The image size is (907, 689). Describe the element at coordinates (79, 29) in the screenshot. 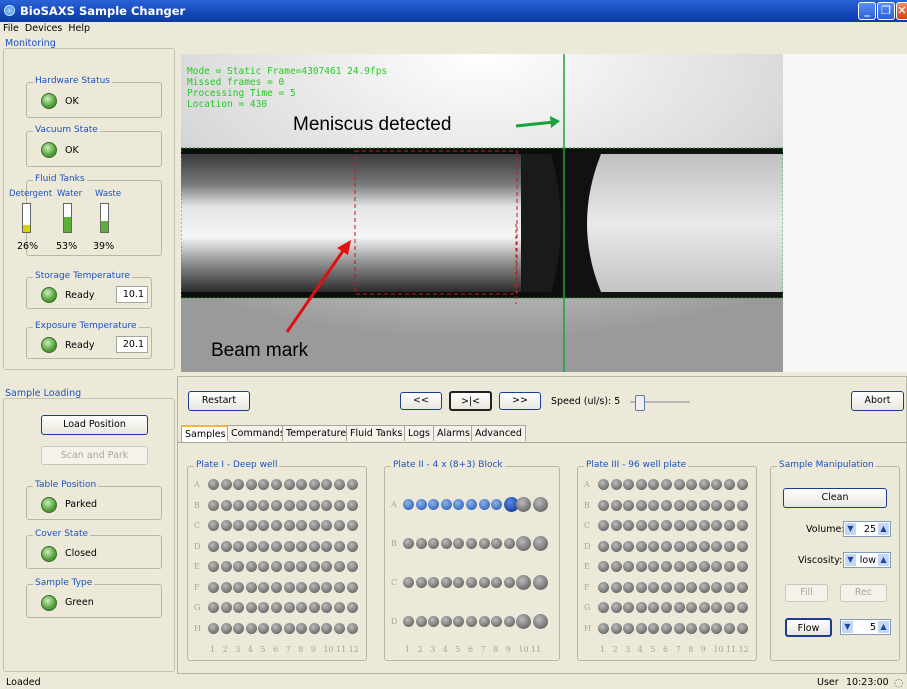

I see `menu-help: Help` at that location.